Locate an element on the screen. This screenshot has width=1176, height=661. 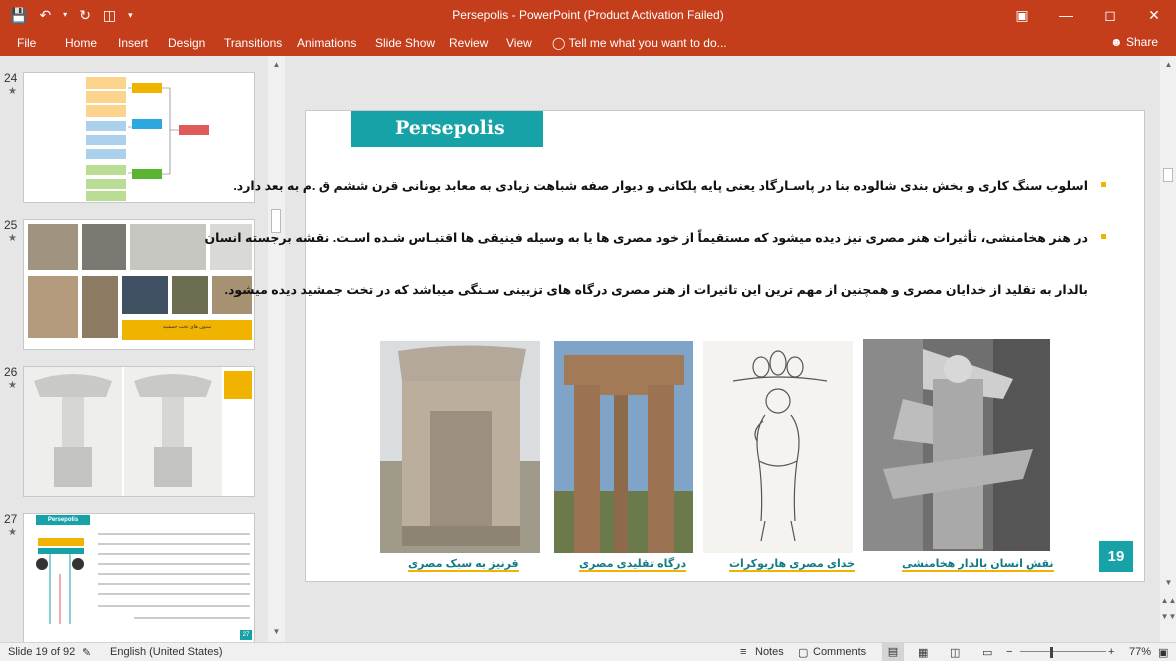
egyptian-doorway-photo is located at coordinates (623, 447).